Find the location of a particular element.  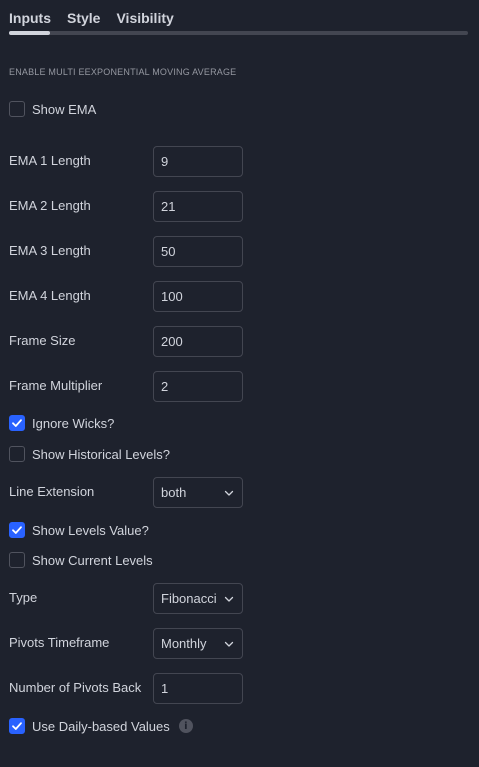

pivots-timeframe-label: Pivots Timeframe is located at coordinates (59, 642).